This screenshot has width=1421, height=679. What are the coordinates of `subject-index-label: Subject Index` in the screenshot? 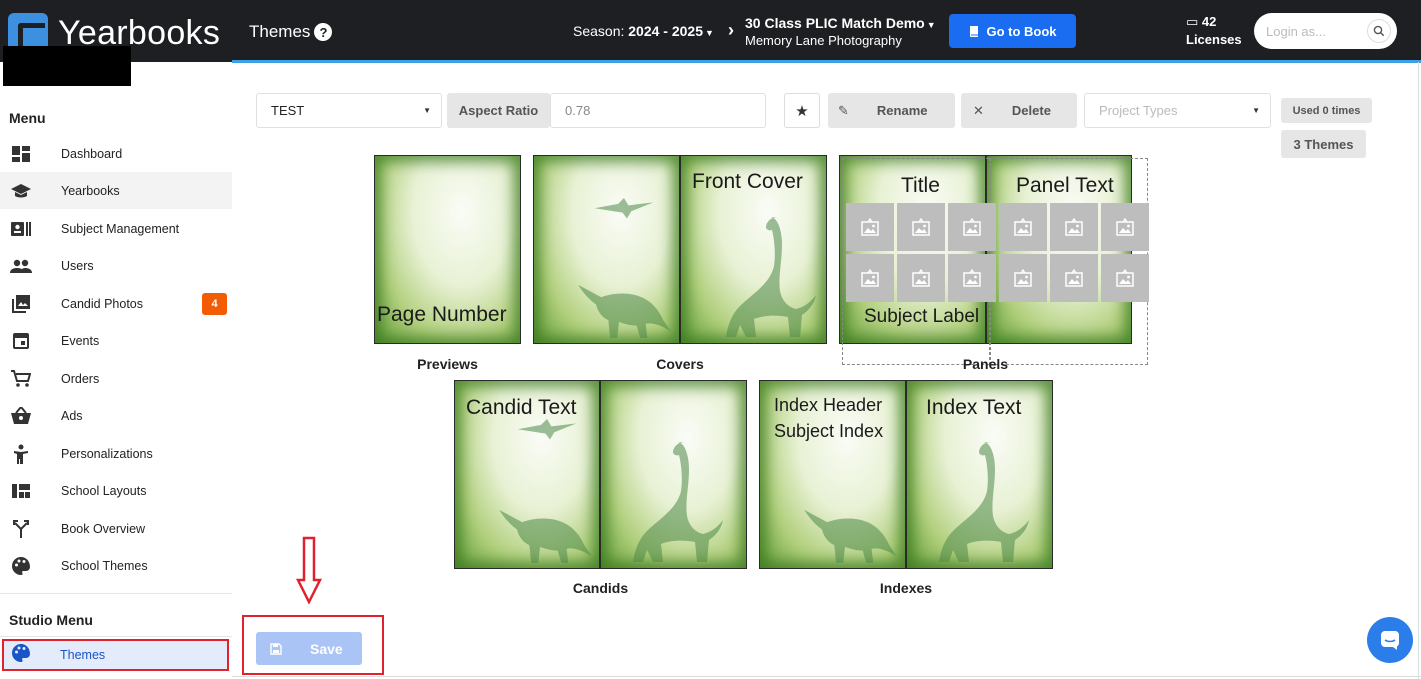 It's located at (829, 431).